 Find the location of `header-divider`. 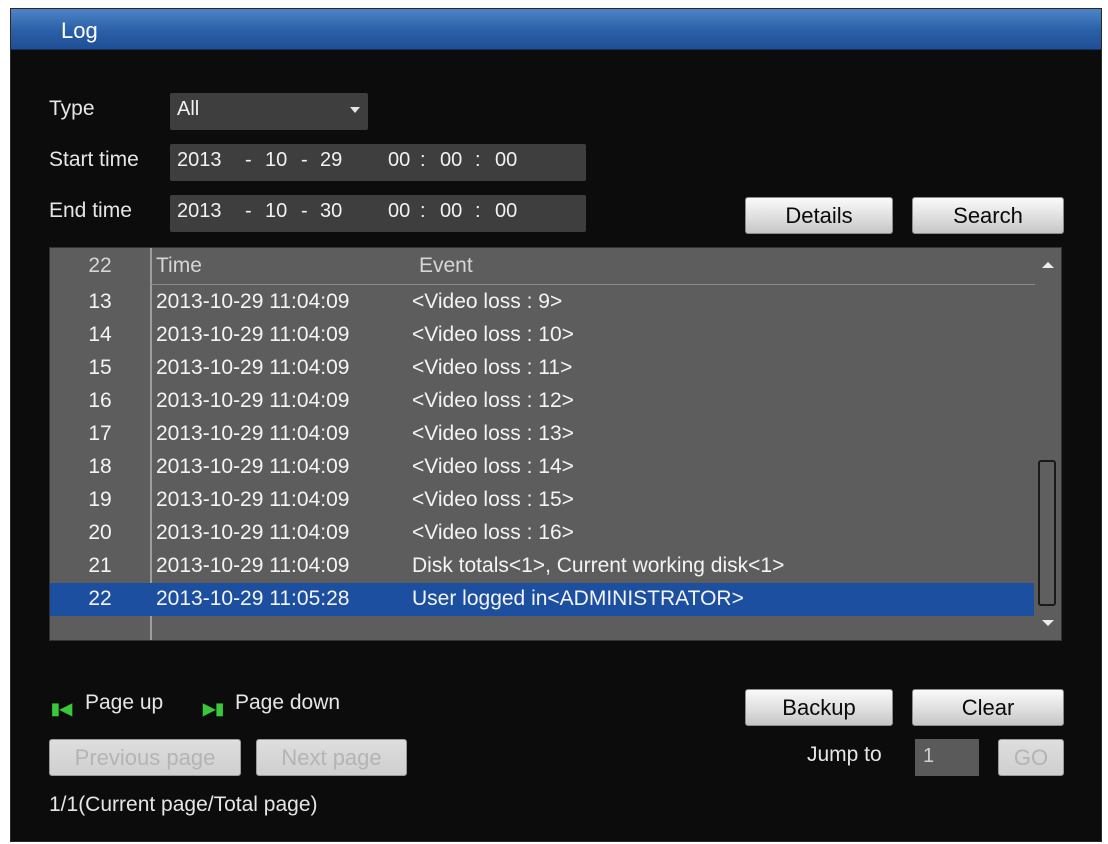

header-divider is located at coordinates (593, 284).